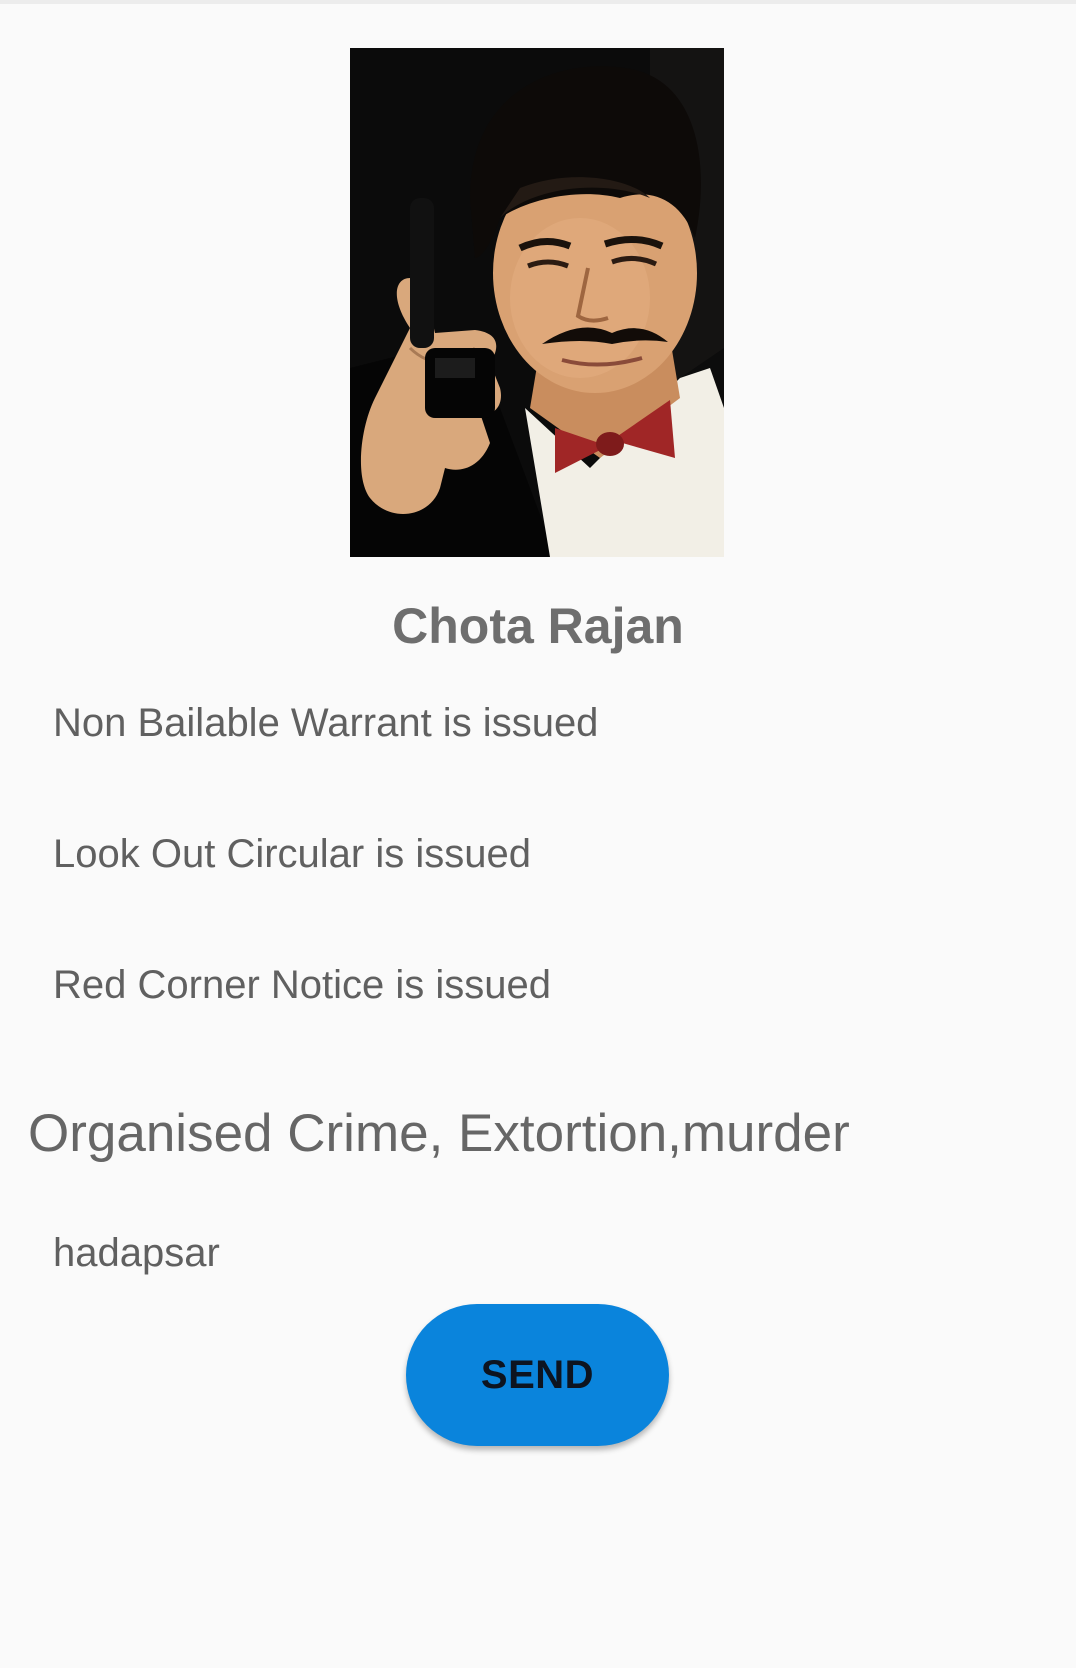  What do you see at coordinates (537, 302) in the screenshot?
I see `suspect-photo` at bounding box center [537, 302].